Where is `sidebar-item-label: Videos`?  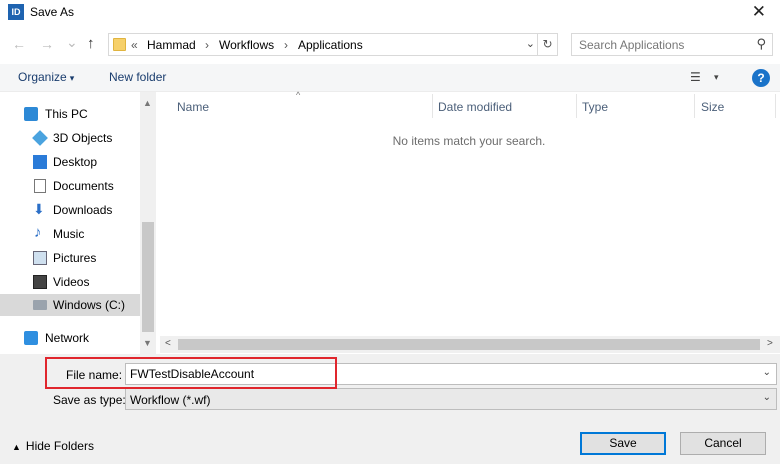 sidebar-item-label: Videos is located at coordinates (71, 282).